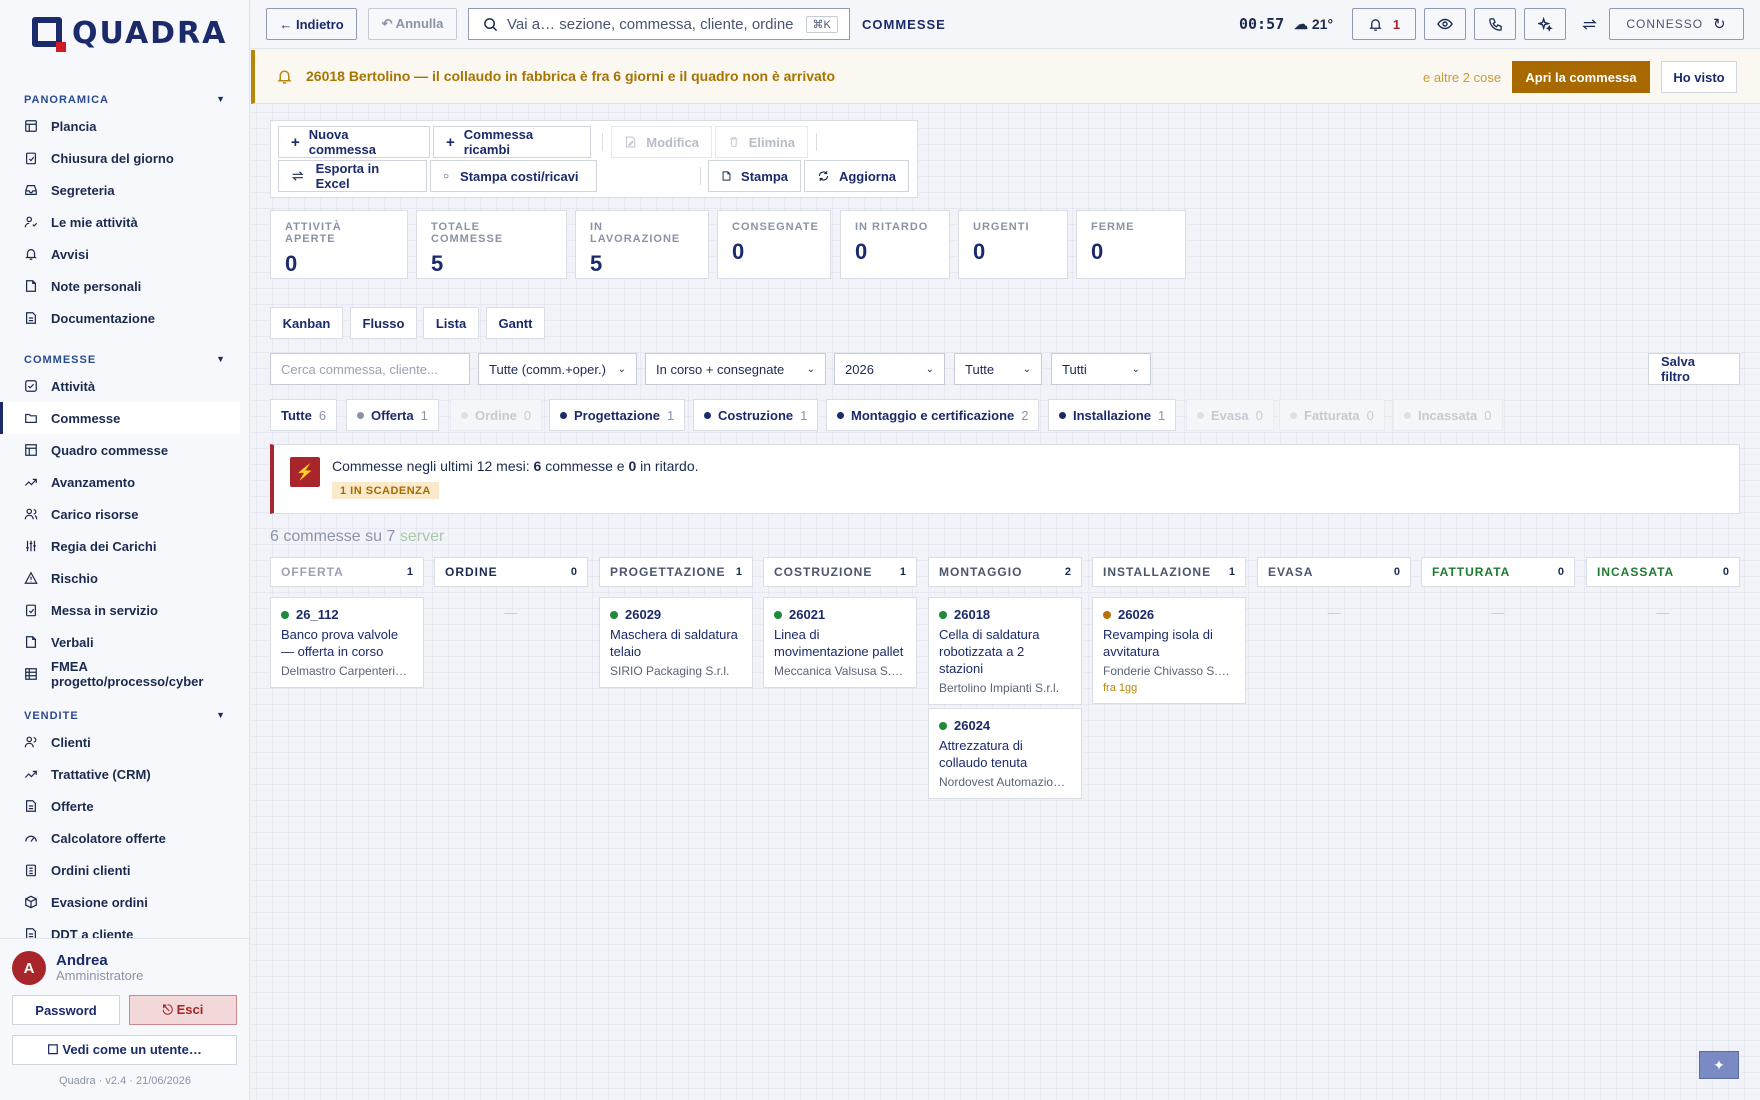  I want to click on chip-fatturata: Fatturata 0, so click(1332, 415).